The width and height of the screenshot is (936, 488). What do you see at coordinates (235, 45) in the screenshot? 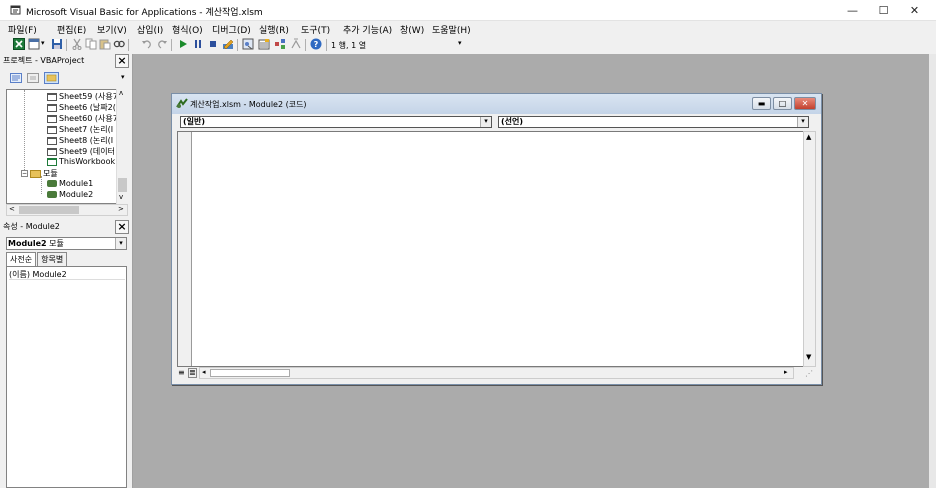
I see `standard-toolbar: ▾ ? 1 행, 1 열 ▾` at bounding box center [235, 45].